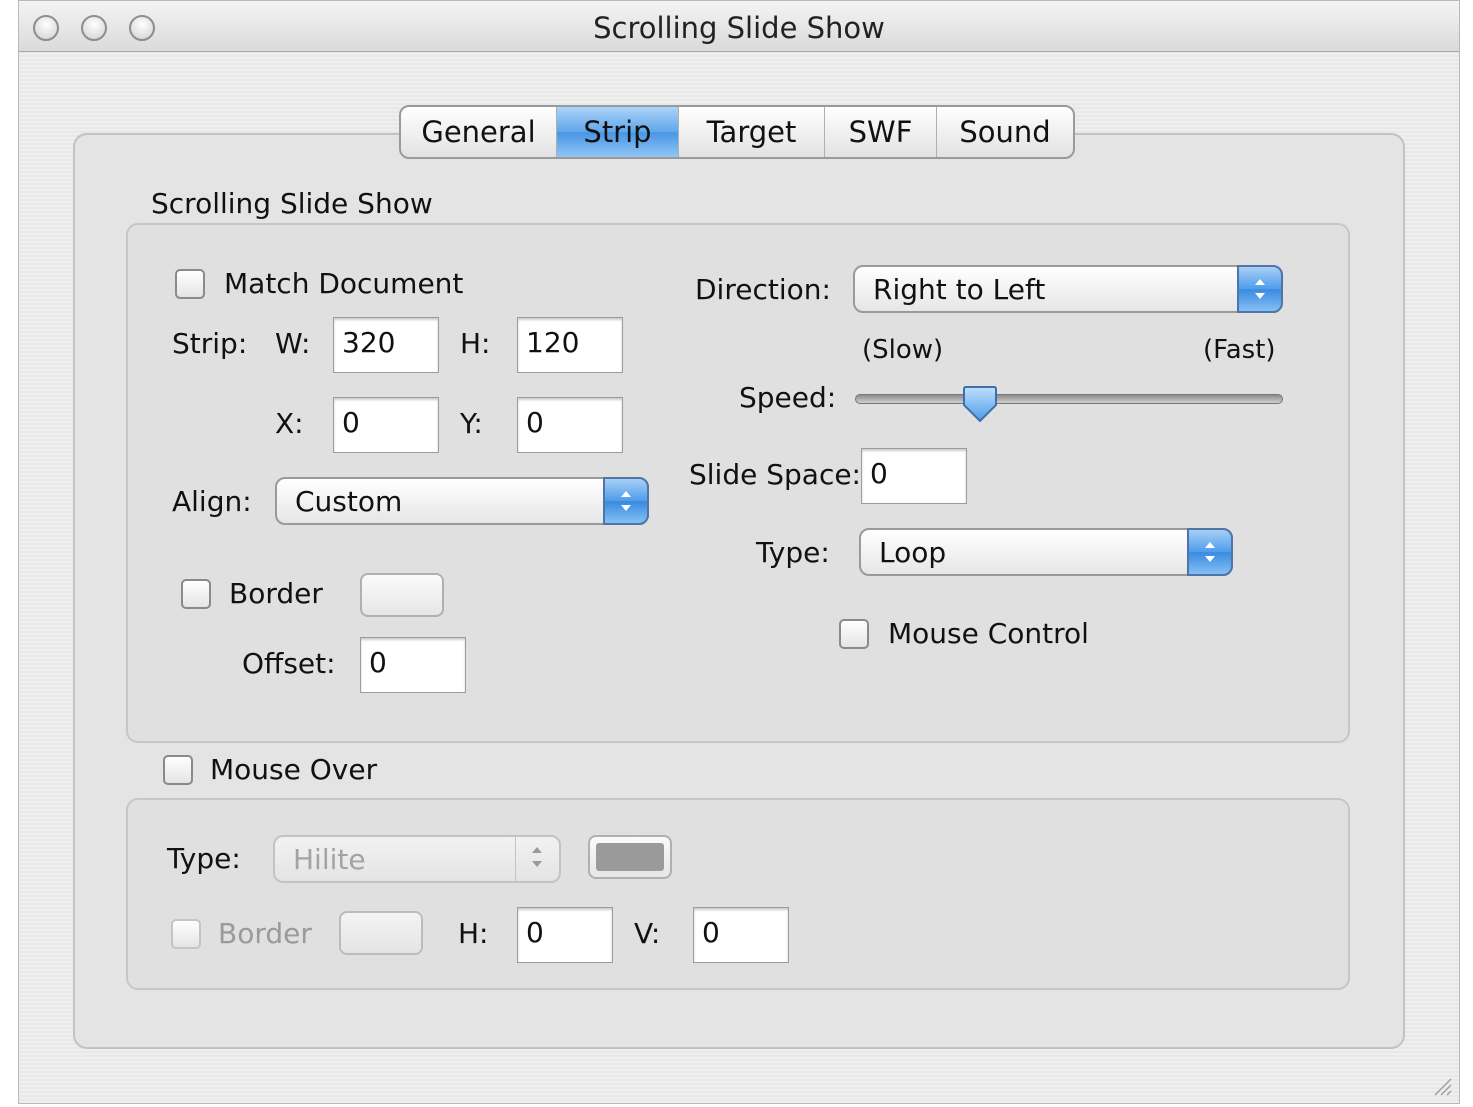 Image resolution: width=1473 pixels, height=1107 pixels. Describe the element at coordinates (178, 770) in the screenshot. I see `mouse-over-checkbox` at that location.